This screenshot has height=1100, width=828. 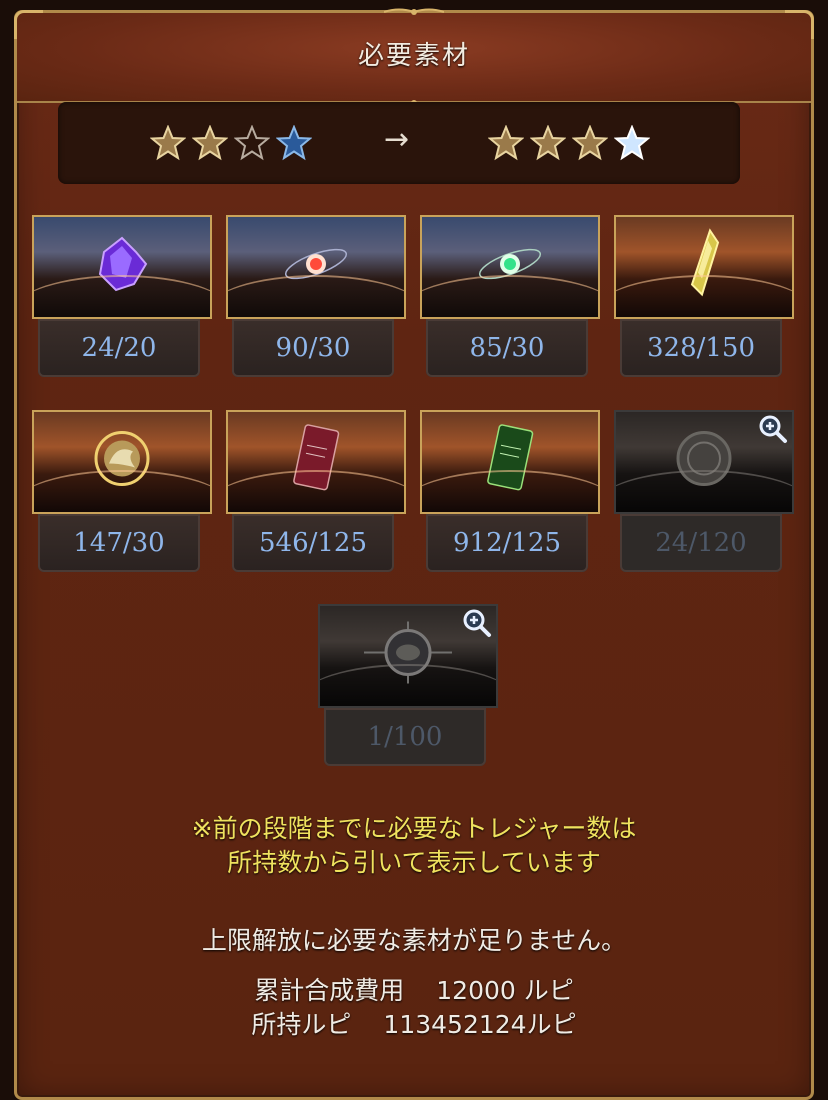 What do you see at coordinates (119, 543) in the screenshot?
I see `material-count: 147/30` at bounding box center [119, 543].